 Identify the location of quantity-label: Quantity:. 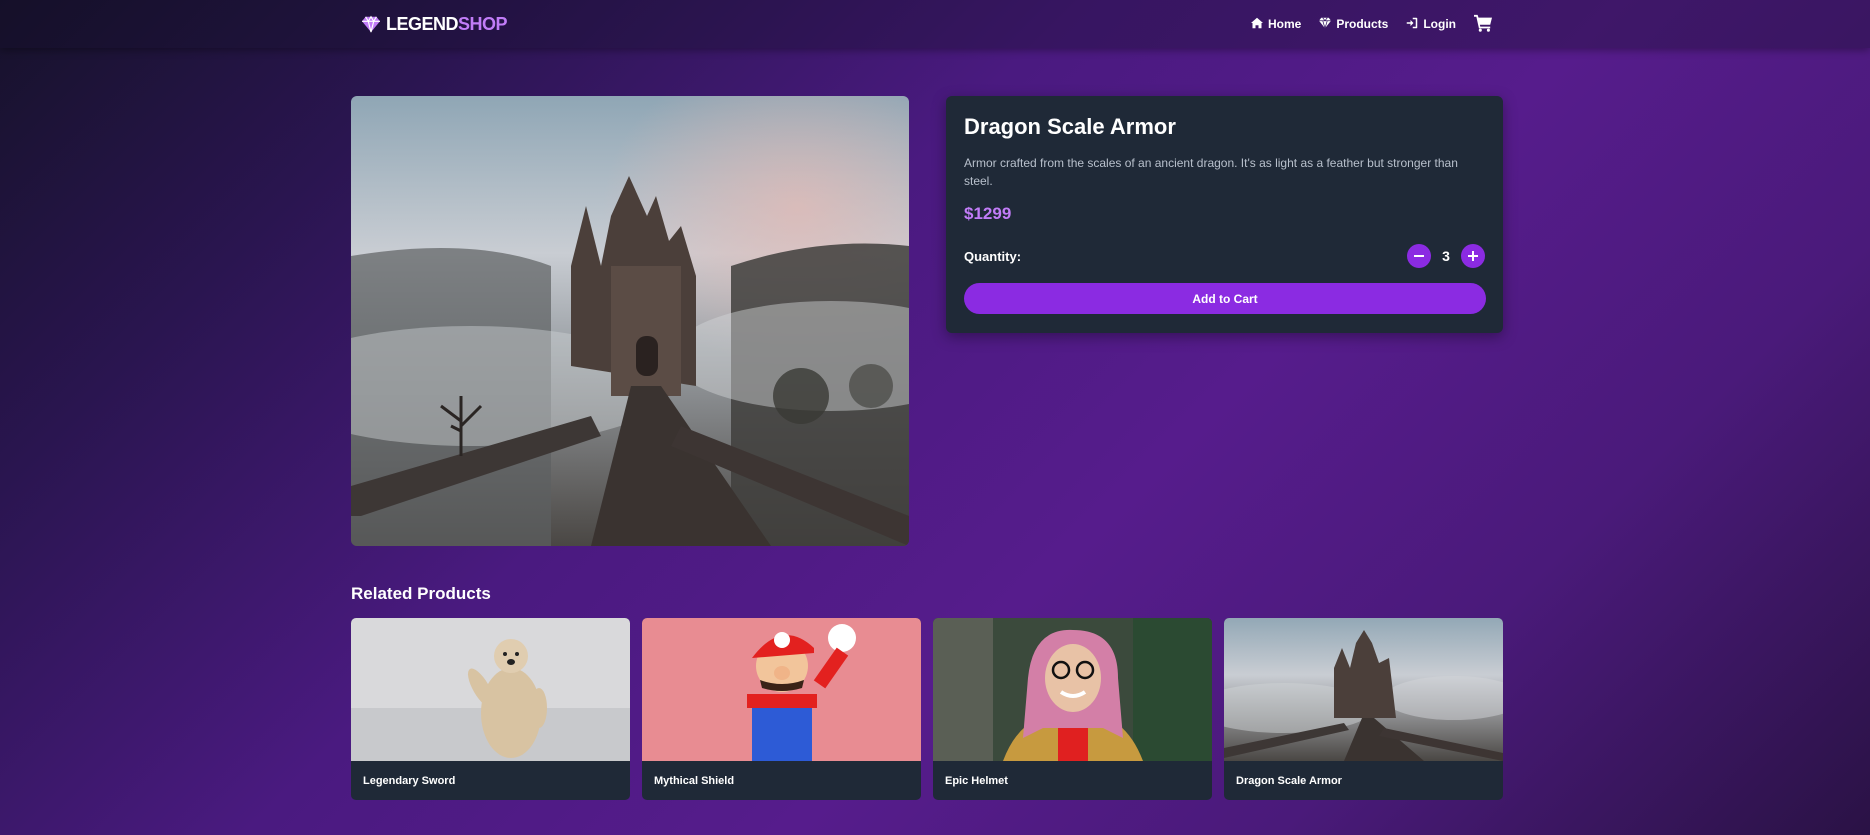
(993, 256).